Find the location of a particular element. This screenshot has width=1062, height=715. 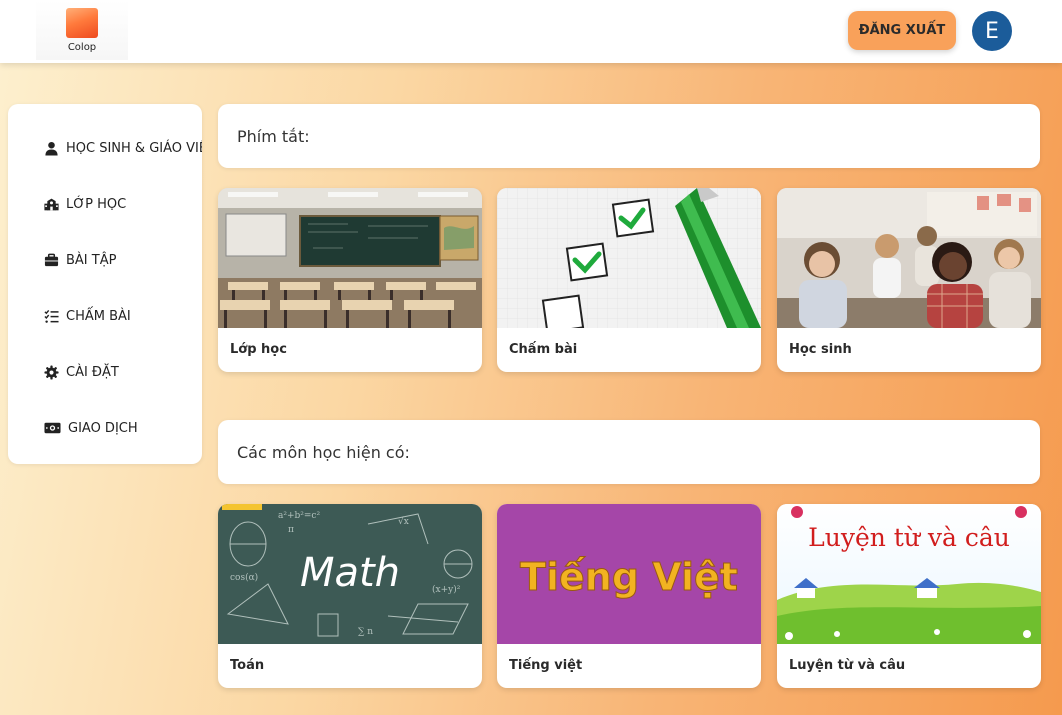

svg-text: a²+b²=c² is located at coordinates (299, 516).